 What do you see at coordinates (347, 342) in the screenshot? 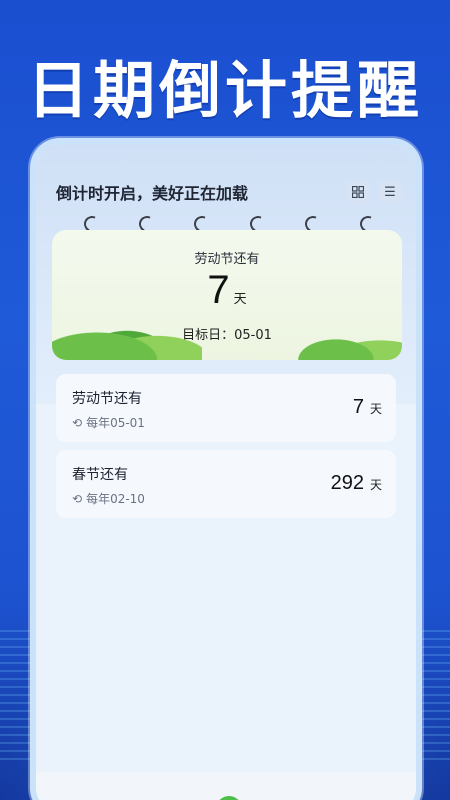
I see `grass-decoration-right` at bounding box center [347, 342].